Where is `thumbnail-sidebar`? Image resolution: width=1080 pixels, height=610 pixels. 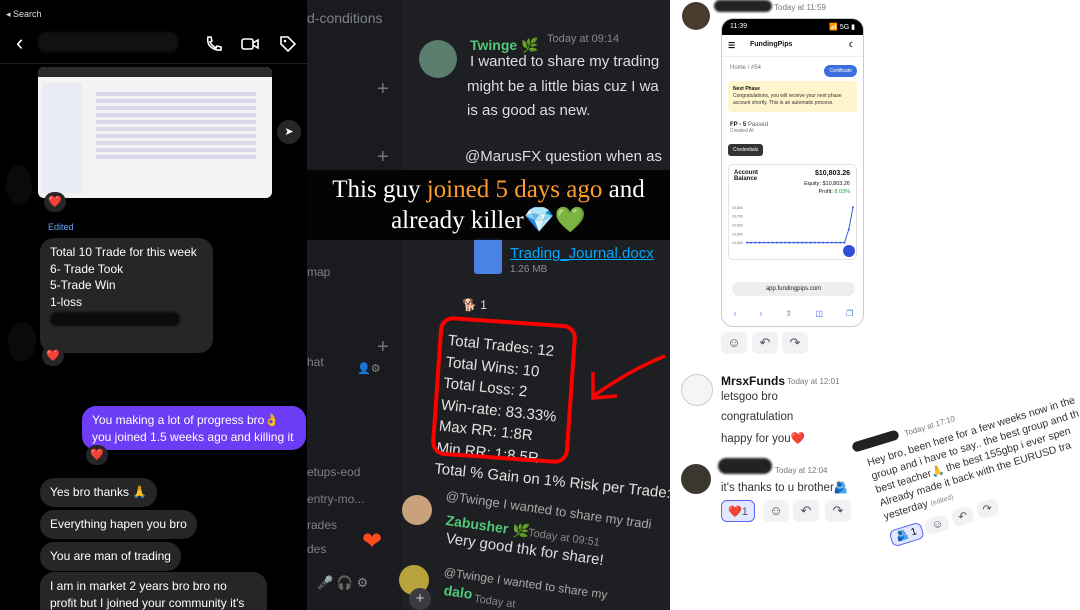 thumbnail-sidebar is located at coordinates (62, 138).